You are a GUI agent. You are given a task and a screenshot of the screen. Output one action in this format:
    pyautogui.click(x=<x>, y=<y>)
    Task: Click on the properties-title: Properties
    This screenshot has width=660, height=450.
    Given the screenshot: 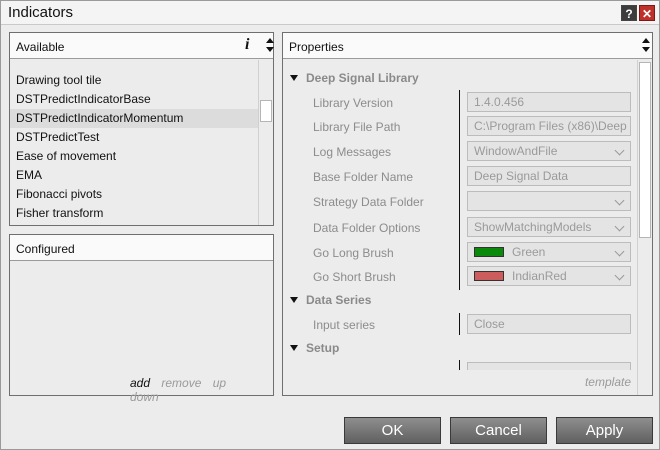 What is the action you would take?
    pyautogui.click(x=316, y=47)
    